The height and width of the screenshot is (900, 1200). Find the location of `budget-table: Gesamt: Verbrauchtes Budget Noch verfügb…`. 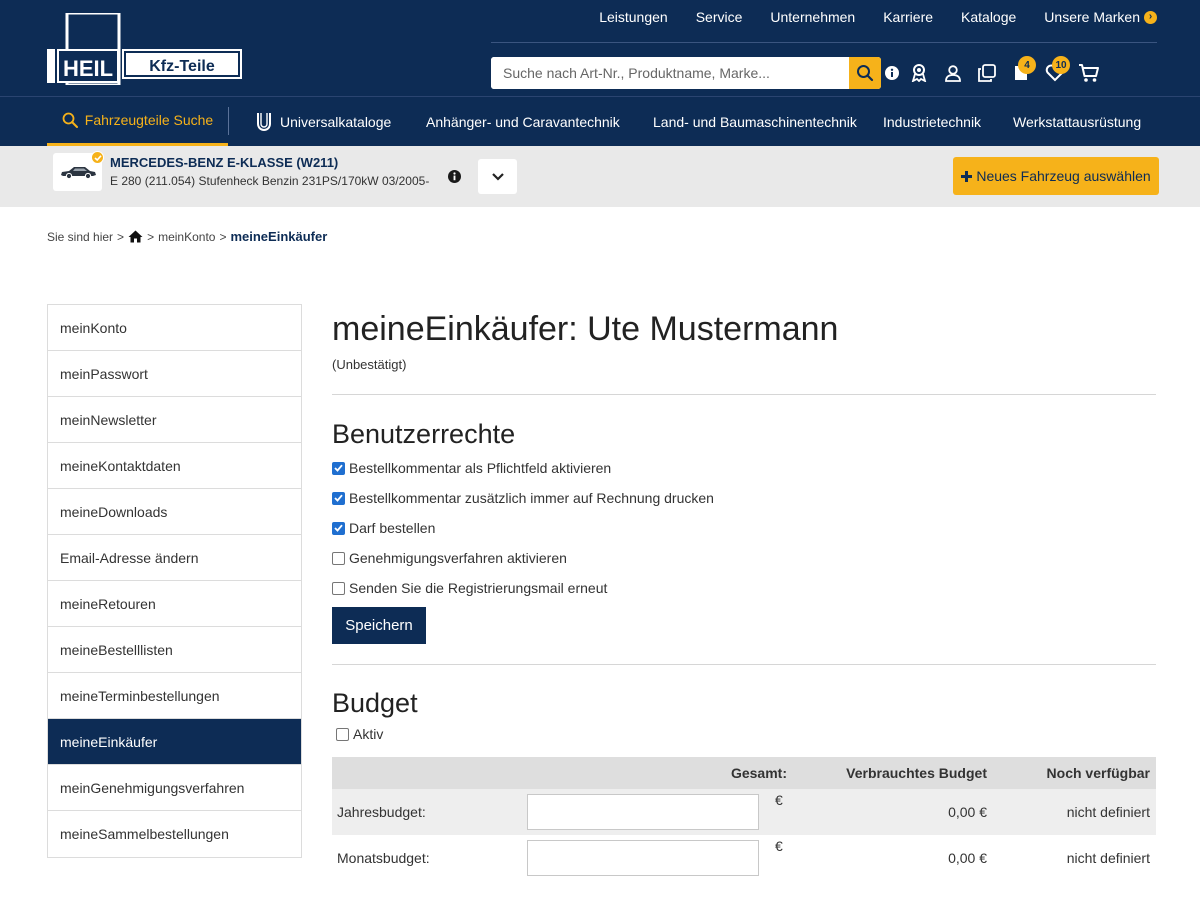

budget-table: Gesamt: Verbrauchtes Budget Noch verfügb… is located at coordinates (744, 819).